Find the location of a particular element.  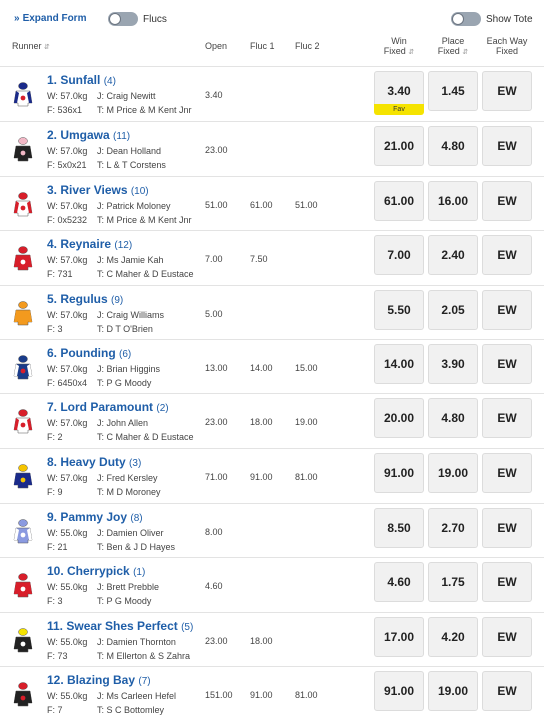

win-fixed-column-header: Win Fixed ⇵ is located at coordinates (399, 47).